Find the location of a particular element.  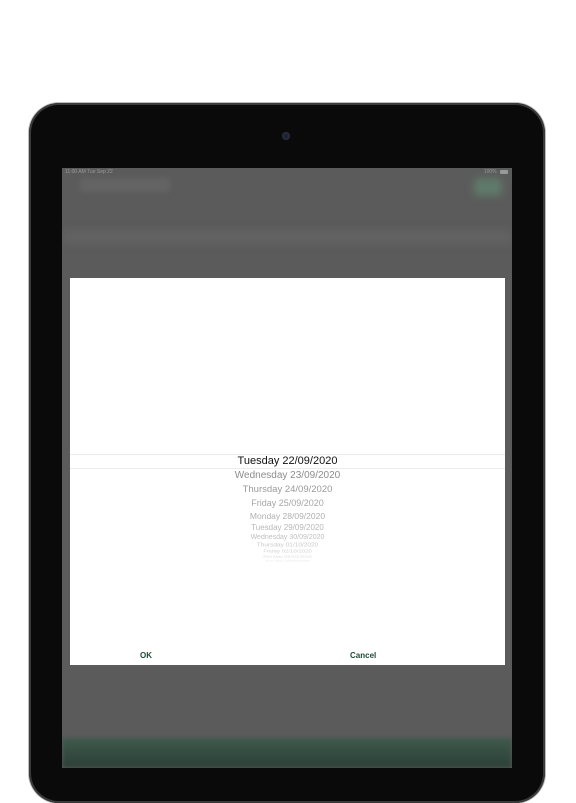

background-bottom-bar is located at coordinates (287, 753).